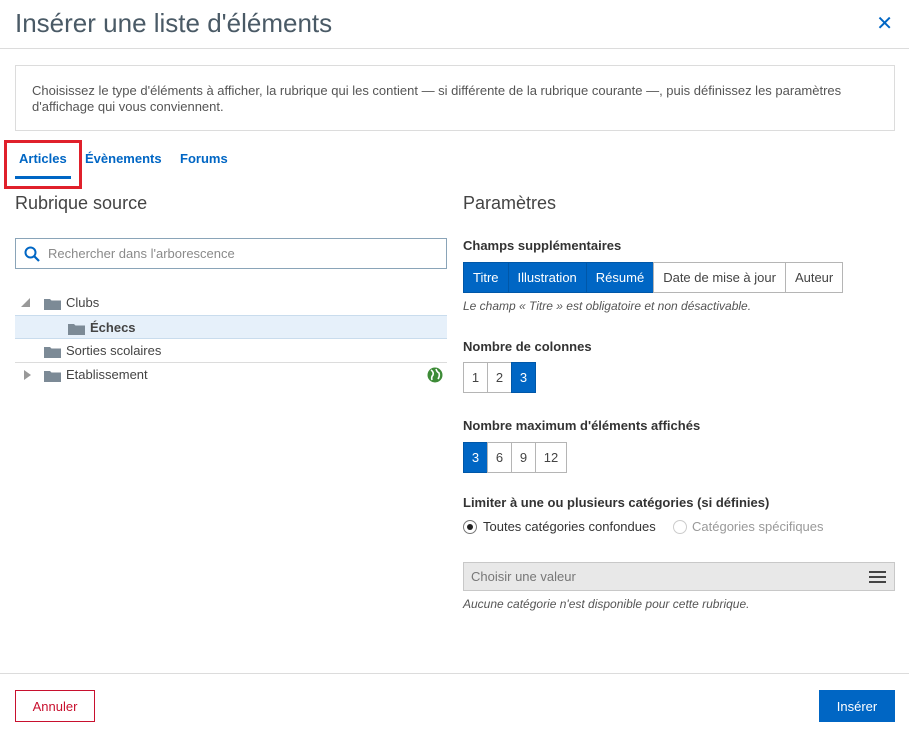 This screenshot has width=909, height=736. I want to click on field-toggle-resume: Résumé, so click(620, 277).